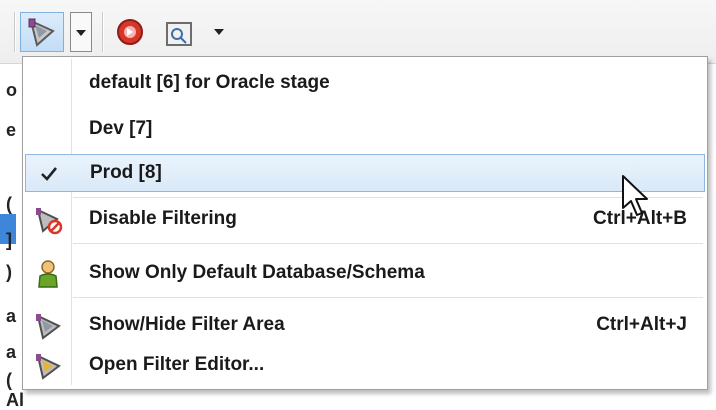 This screenshot has width=716, height=410. I want to click on background-text: e, so click(11, 130).